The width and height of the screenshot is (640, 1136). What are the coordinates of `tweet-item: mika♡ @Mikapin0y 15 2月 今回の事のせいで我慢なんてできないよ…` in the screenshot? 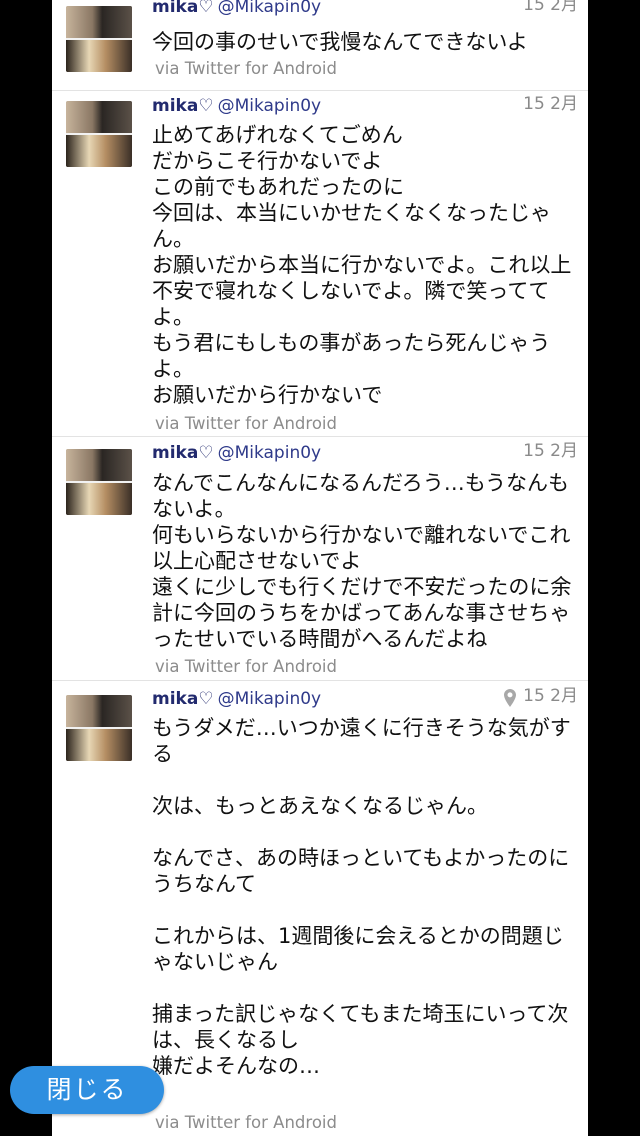 It's located at (320, 45).